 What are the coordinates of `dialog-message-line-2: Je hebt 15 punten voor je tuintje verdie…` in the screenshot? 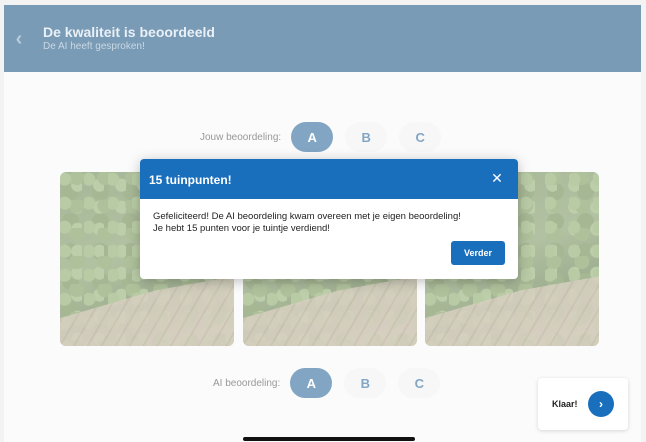 It's located at (241, 228).